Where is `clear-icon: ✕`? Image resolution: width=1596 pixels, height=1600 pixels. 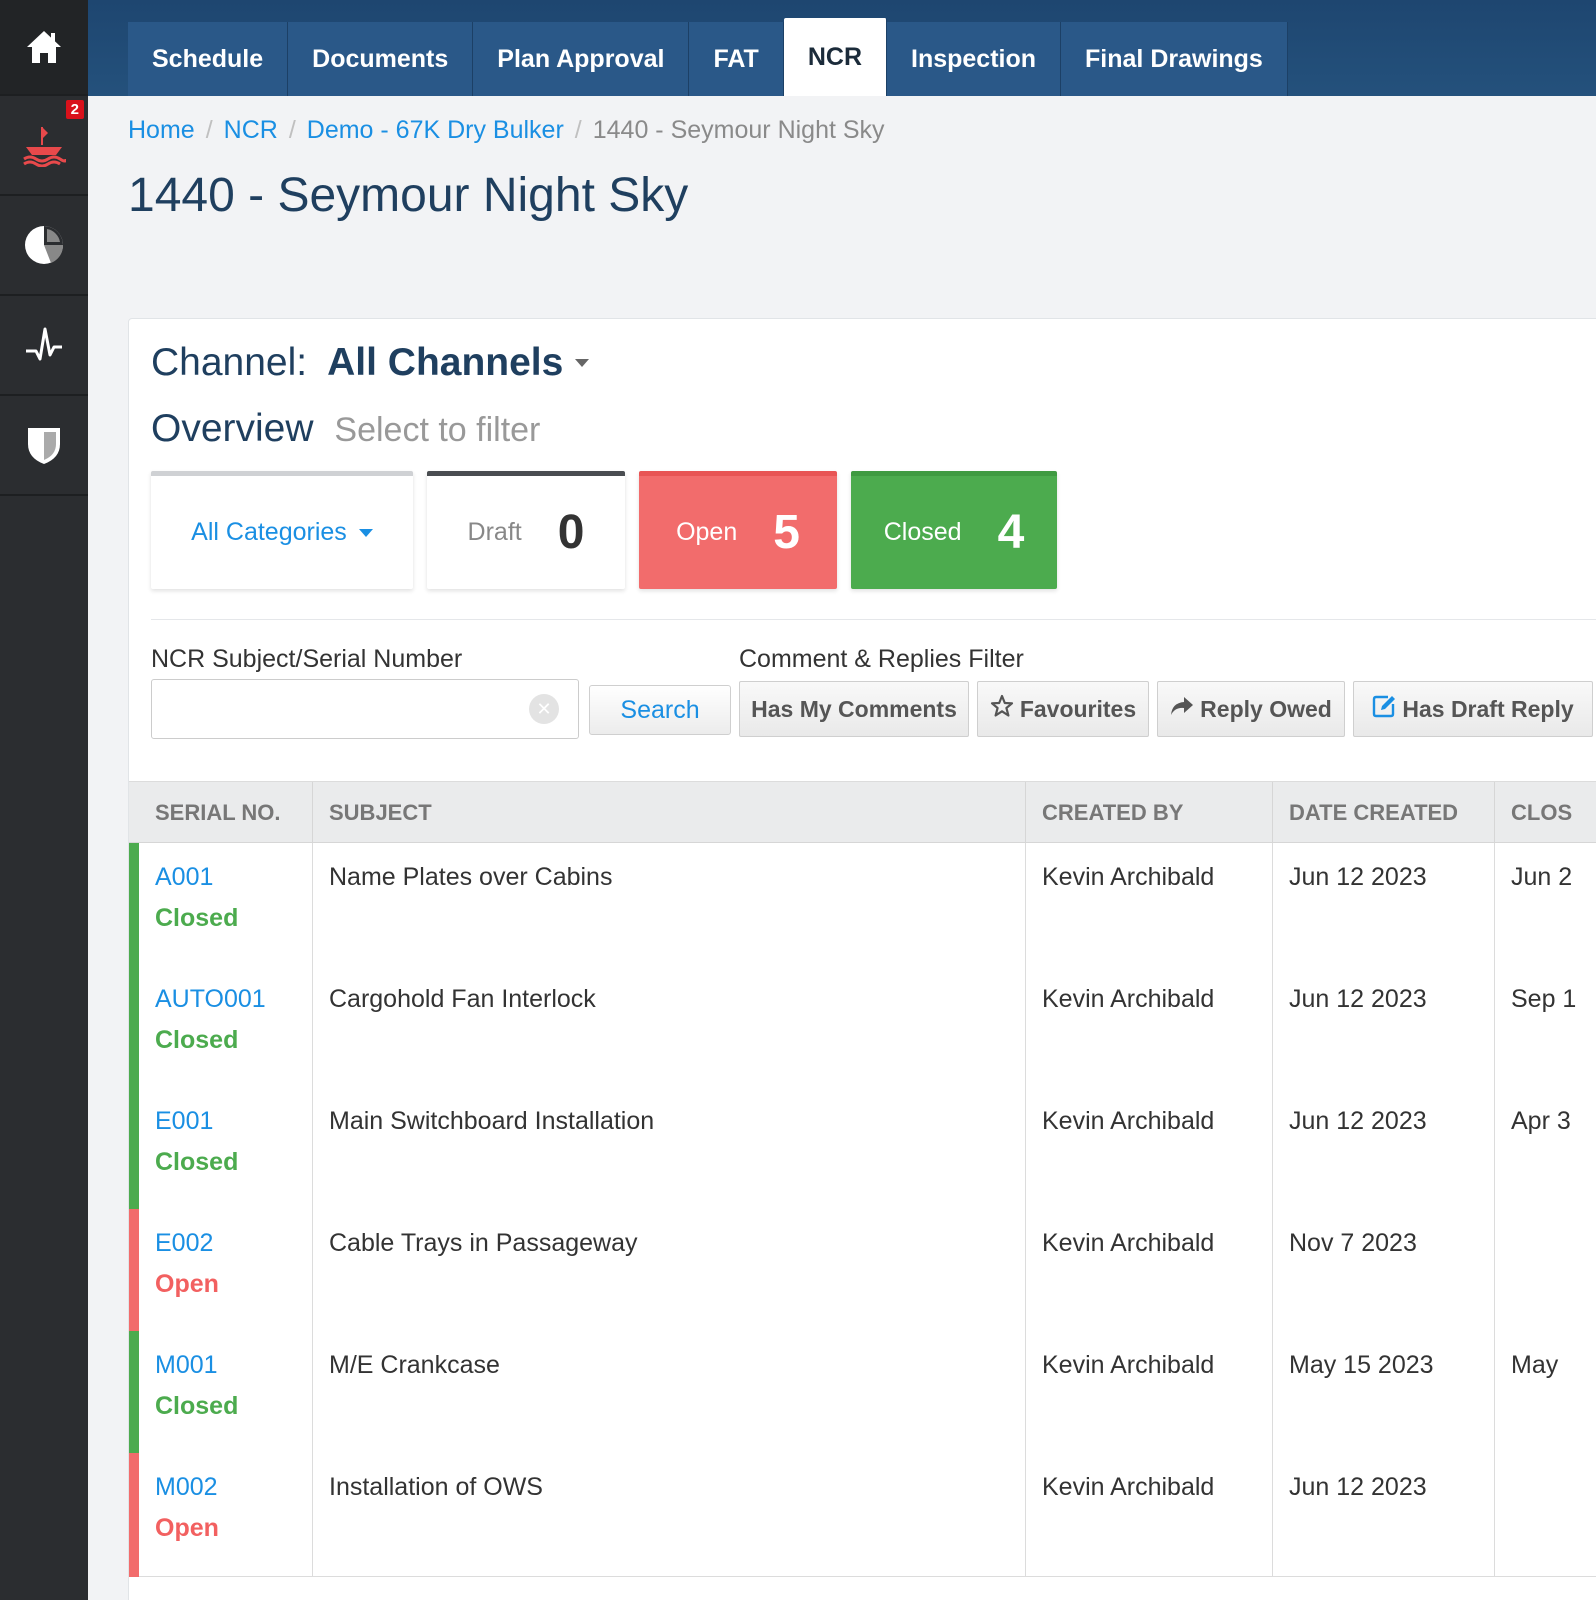
clear-icon: ✕ is located at coordinates (544, 709).